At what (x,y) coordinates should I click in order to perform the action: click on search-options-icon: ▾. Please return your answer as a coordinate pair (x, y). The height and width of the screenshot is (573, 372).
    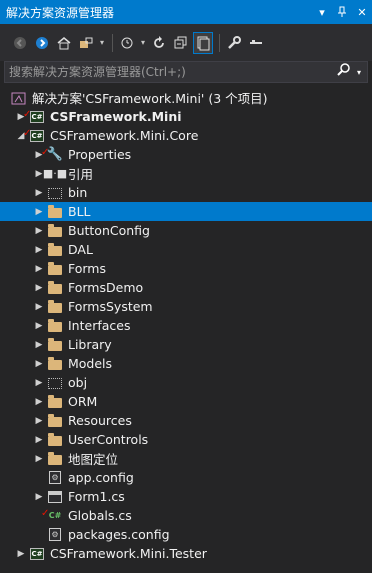
    Looking at the image, I should click on (362, 72).